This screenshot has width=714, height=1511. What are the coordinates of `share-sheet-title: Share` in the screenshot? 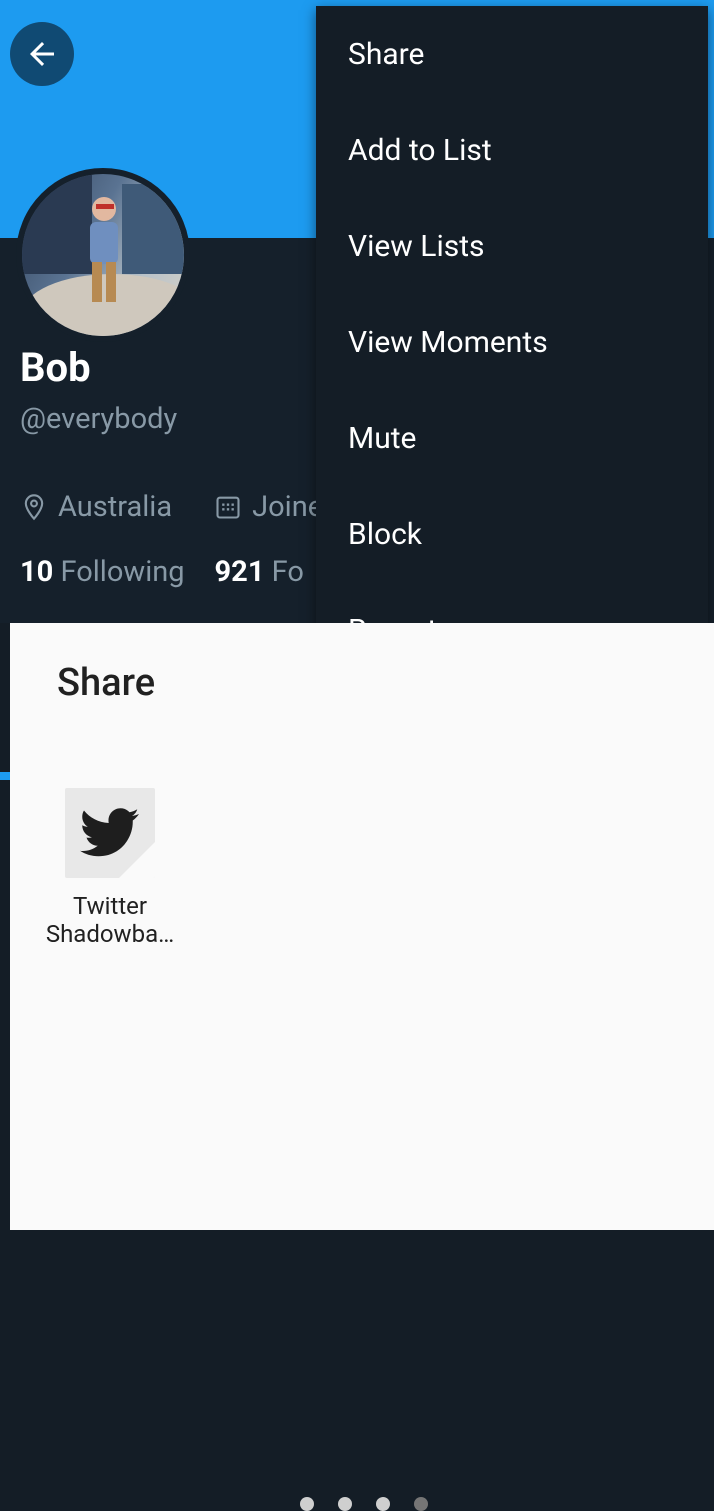 It's located at (106, 683).